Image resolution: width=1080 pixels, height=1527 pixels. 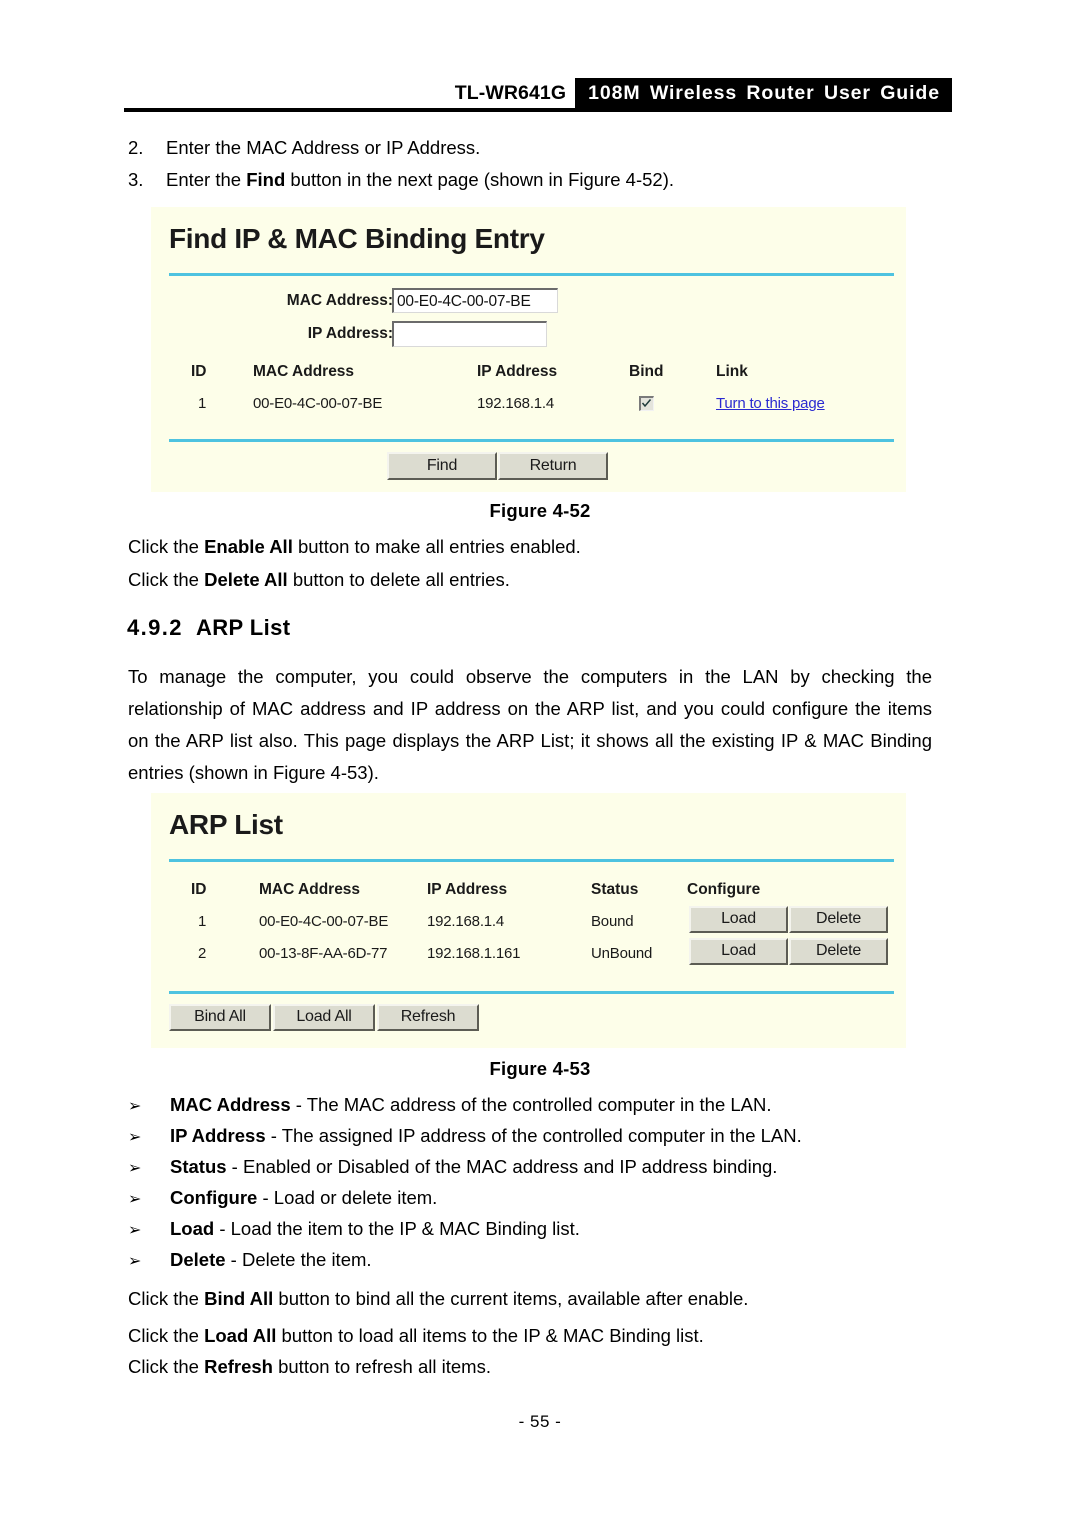 I want to click on section-title: ARP List, so click(x=243, y=627).